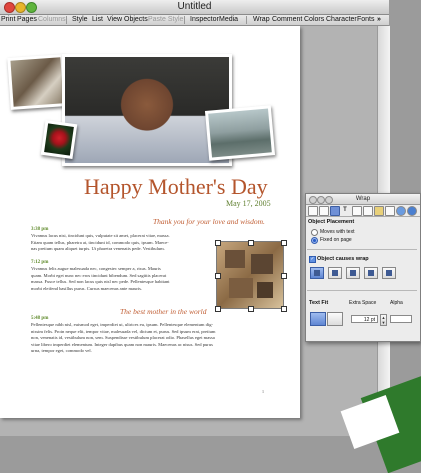 Image resolution: width=421 pixels, height=473 pixels. Describe the element at coordinates (314, 232) in the screenshot. I see `moves-with-text-radio` at that location.